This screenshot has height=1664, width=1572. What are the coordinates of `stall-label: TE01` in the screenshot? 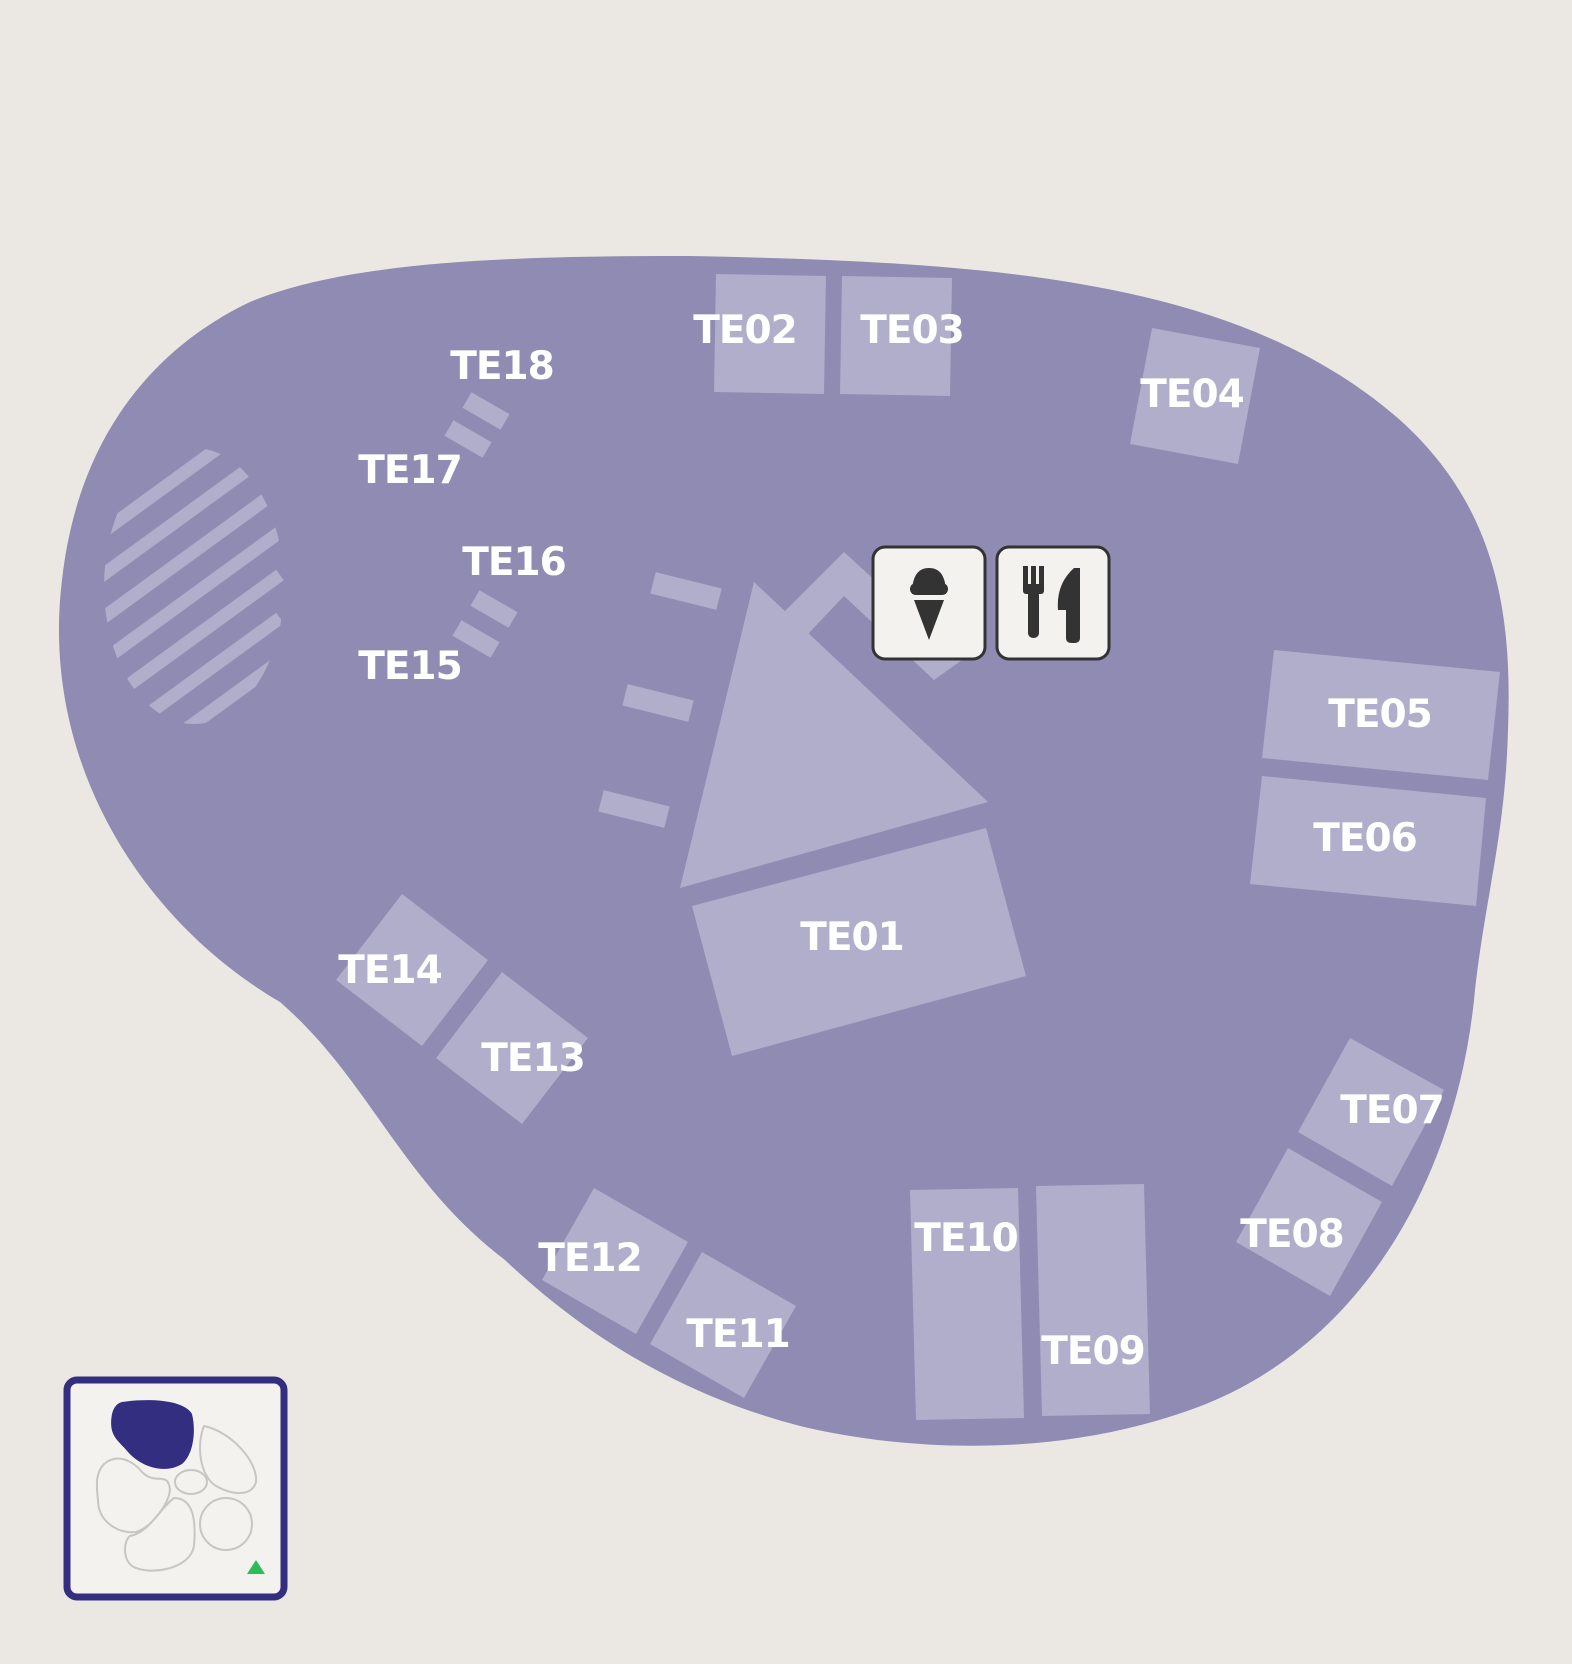 It's located at (852, 937).